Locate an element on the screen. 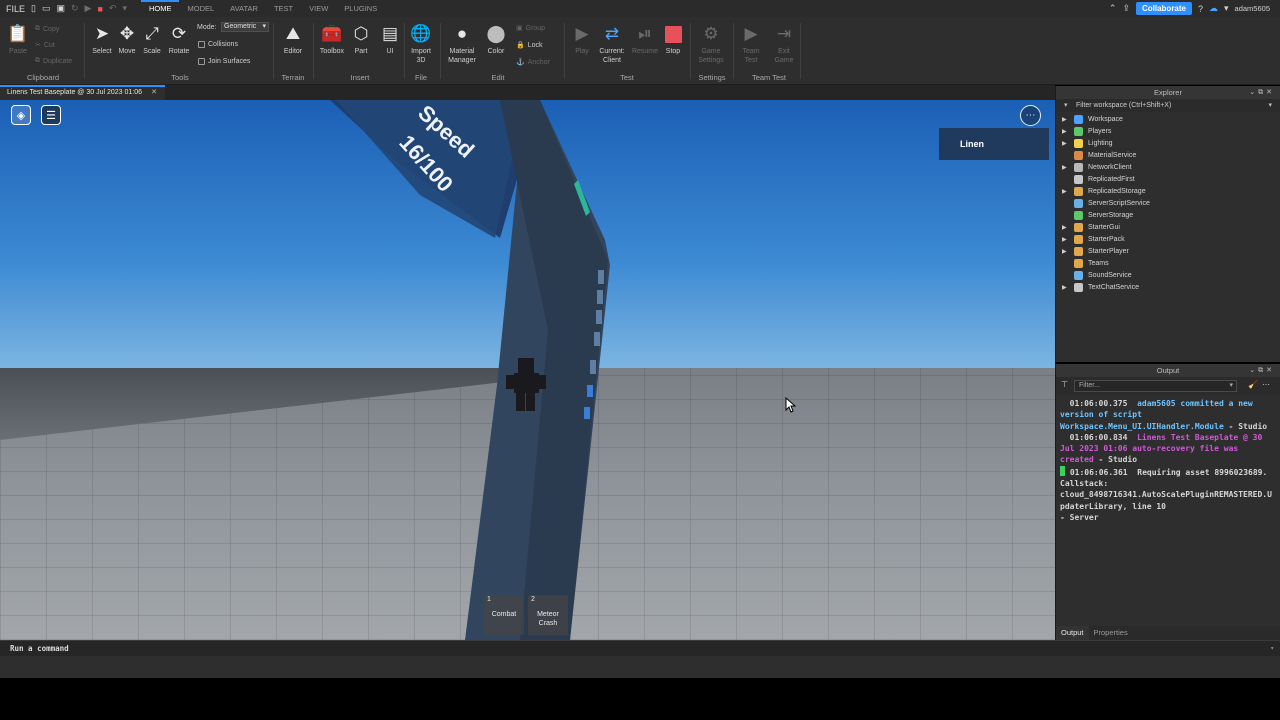  explorer-filter-input: Filter workspace (Ctrl+Shift+X) is located at coordinates (1123, 105).